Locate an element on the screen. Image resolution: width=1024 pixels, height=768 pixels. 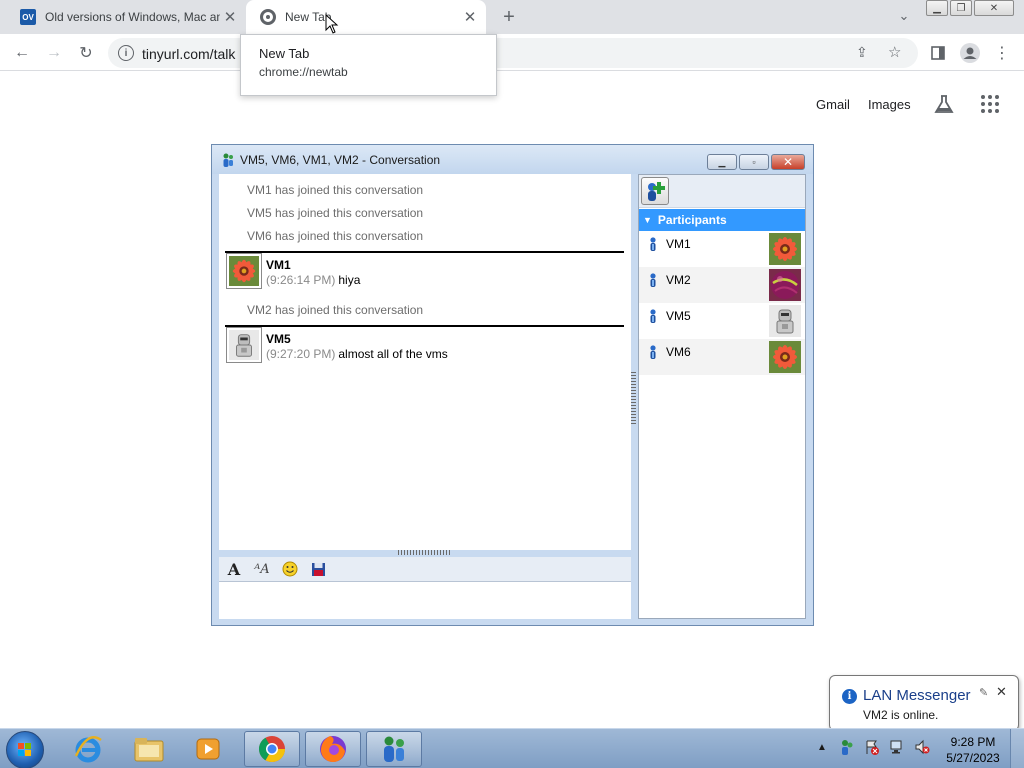
chrome-favicon-icon is located at coordinates (268, 17).